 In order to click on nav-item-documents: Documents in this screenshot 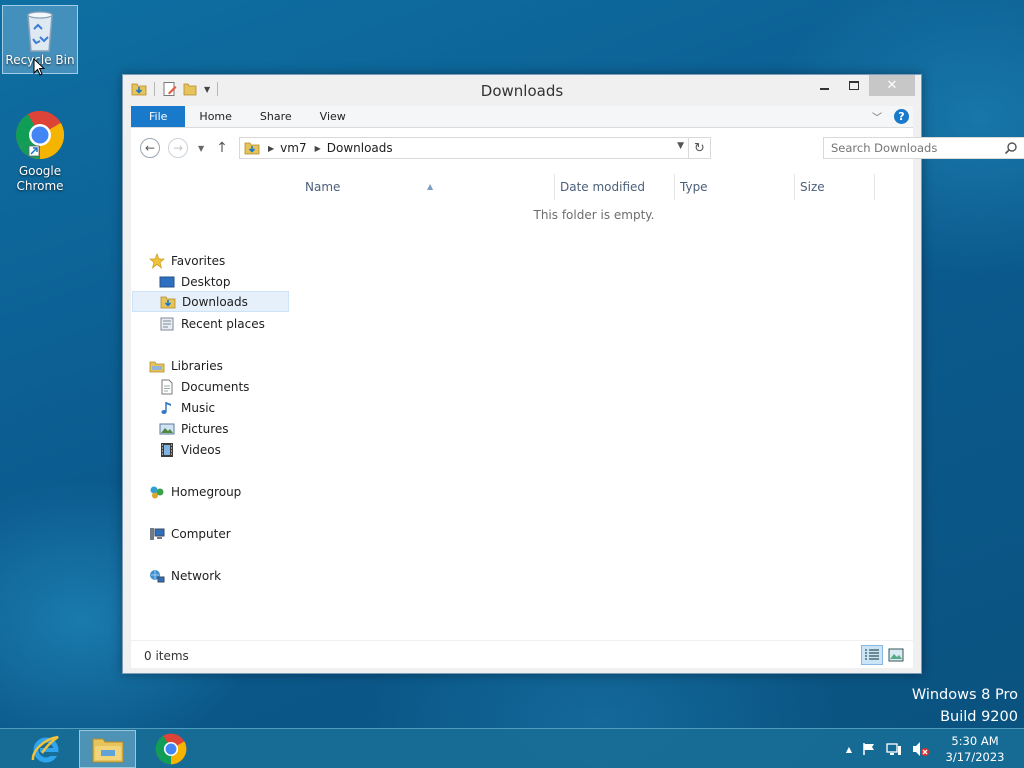, I will do `click(204, 386)`.